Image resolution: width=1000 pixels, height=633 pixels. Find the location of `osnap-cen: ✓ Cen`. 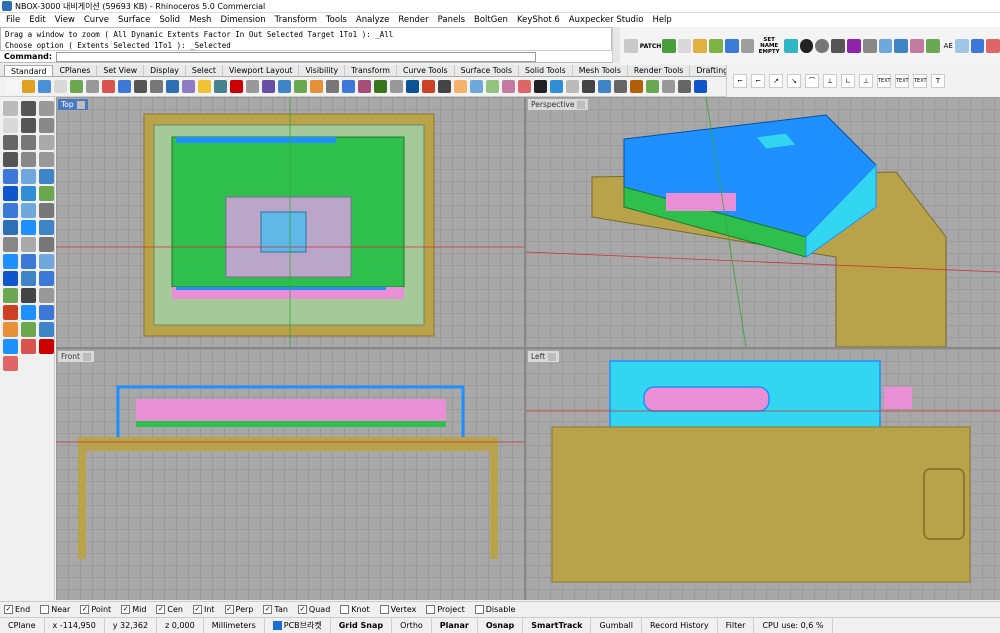

osnap-cen: ✓ Cen is located at coordinates (169, 609).